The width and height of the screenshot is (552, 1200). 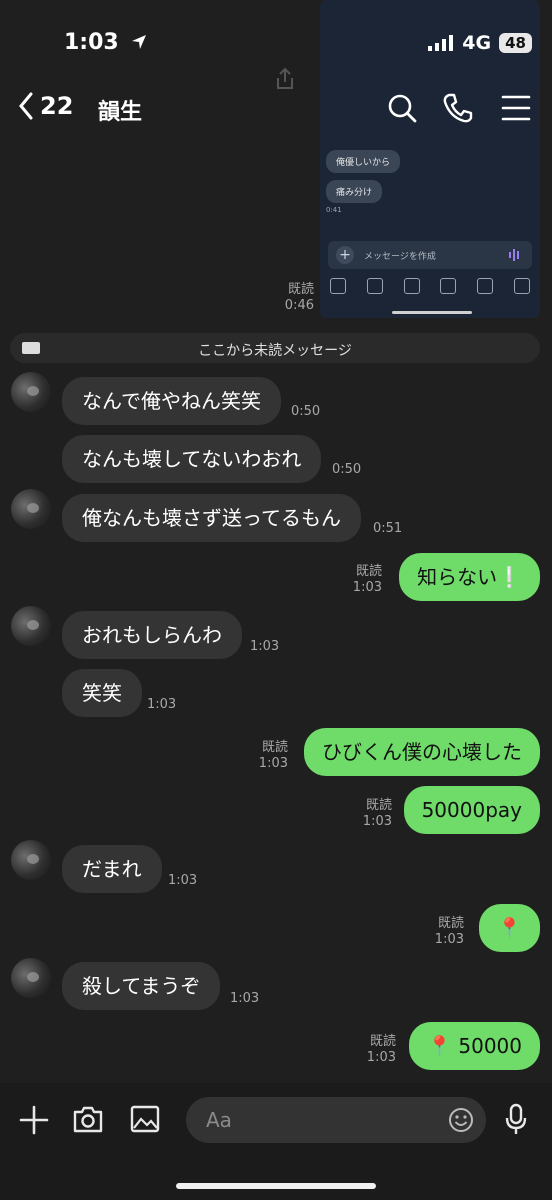 I want to click on embedded-composer-placeholder: メッセージを作成, so click(x=400, y=257).